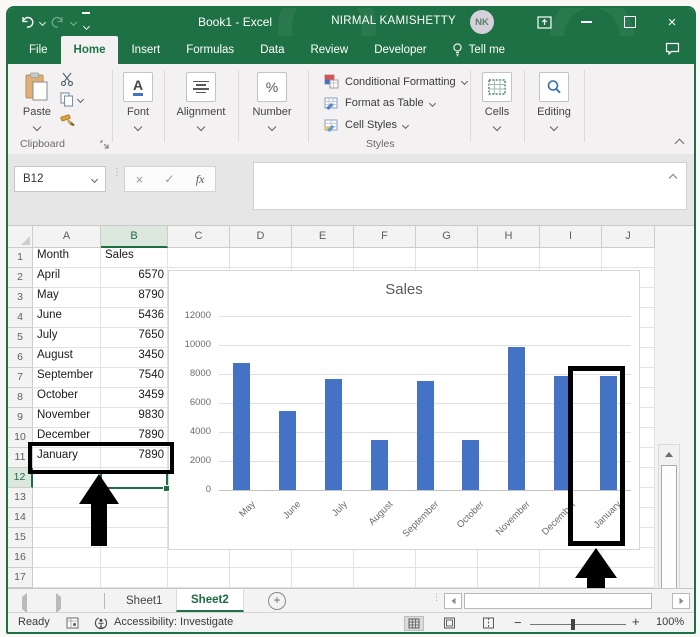 This screenshot has height=637, width=700. Describe the element at coordinates (199, 237) in the screenshot. I see `column-header-C: C` at that location.